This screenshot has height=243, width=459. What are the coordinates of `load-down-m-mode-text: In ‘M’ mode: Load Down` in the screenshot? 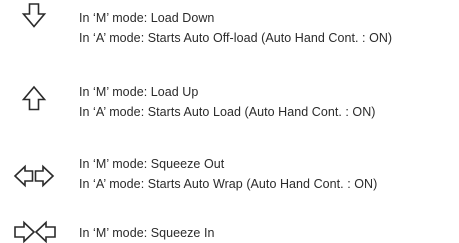 It's located at (147, 18).